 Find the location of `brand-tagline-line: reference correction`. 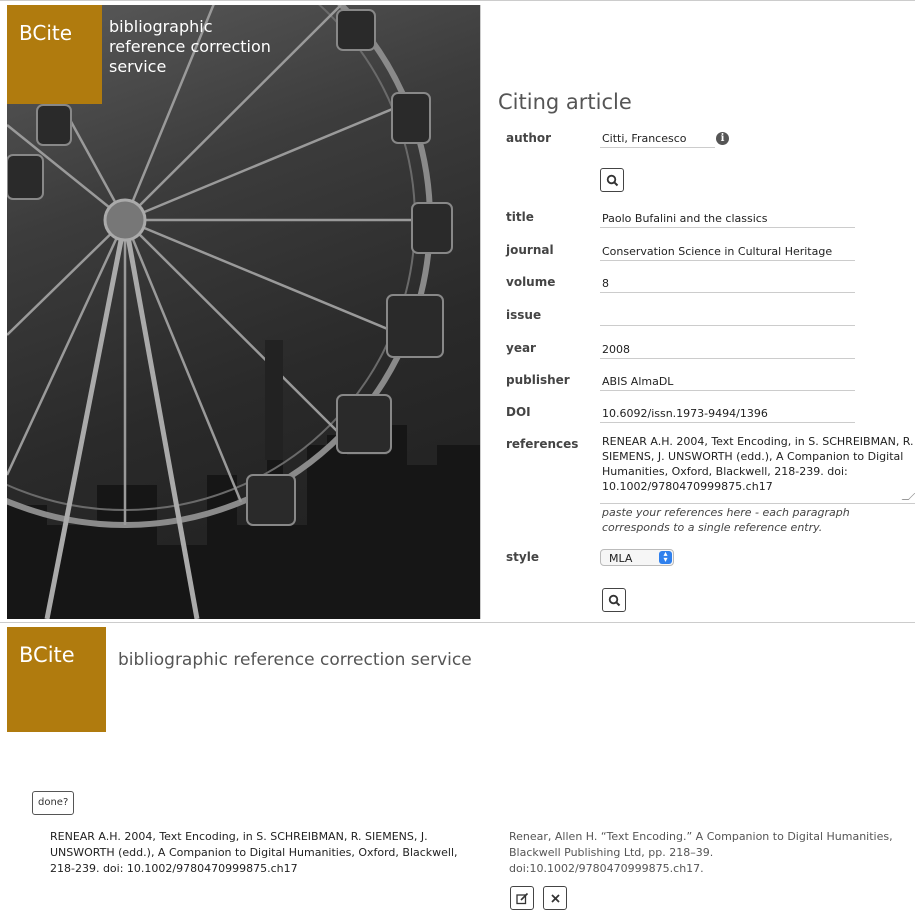

brand-tagline-line: reference correction is located at coordinates (190, 46).